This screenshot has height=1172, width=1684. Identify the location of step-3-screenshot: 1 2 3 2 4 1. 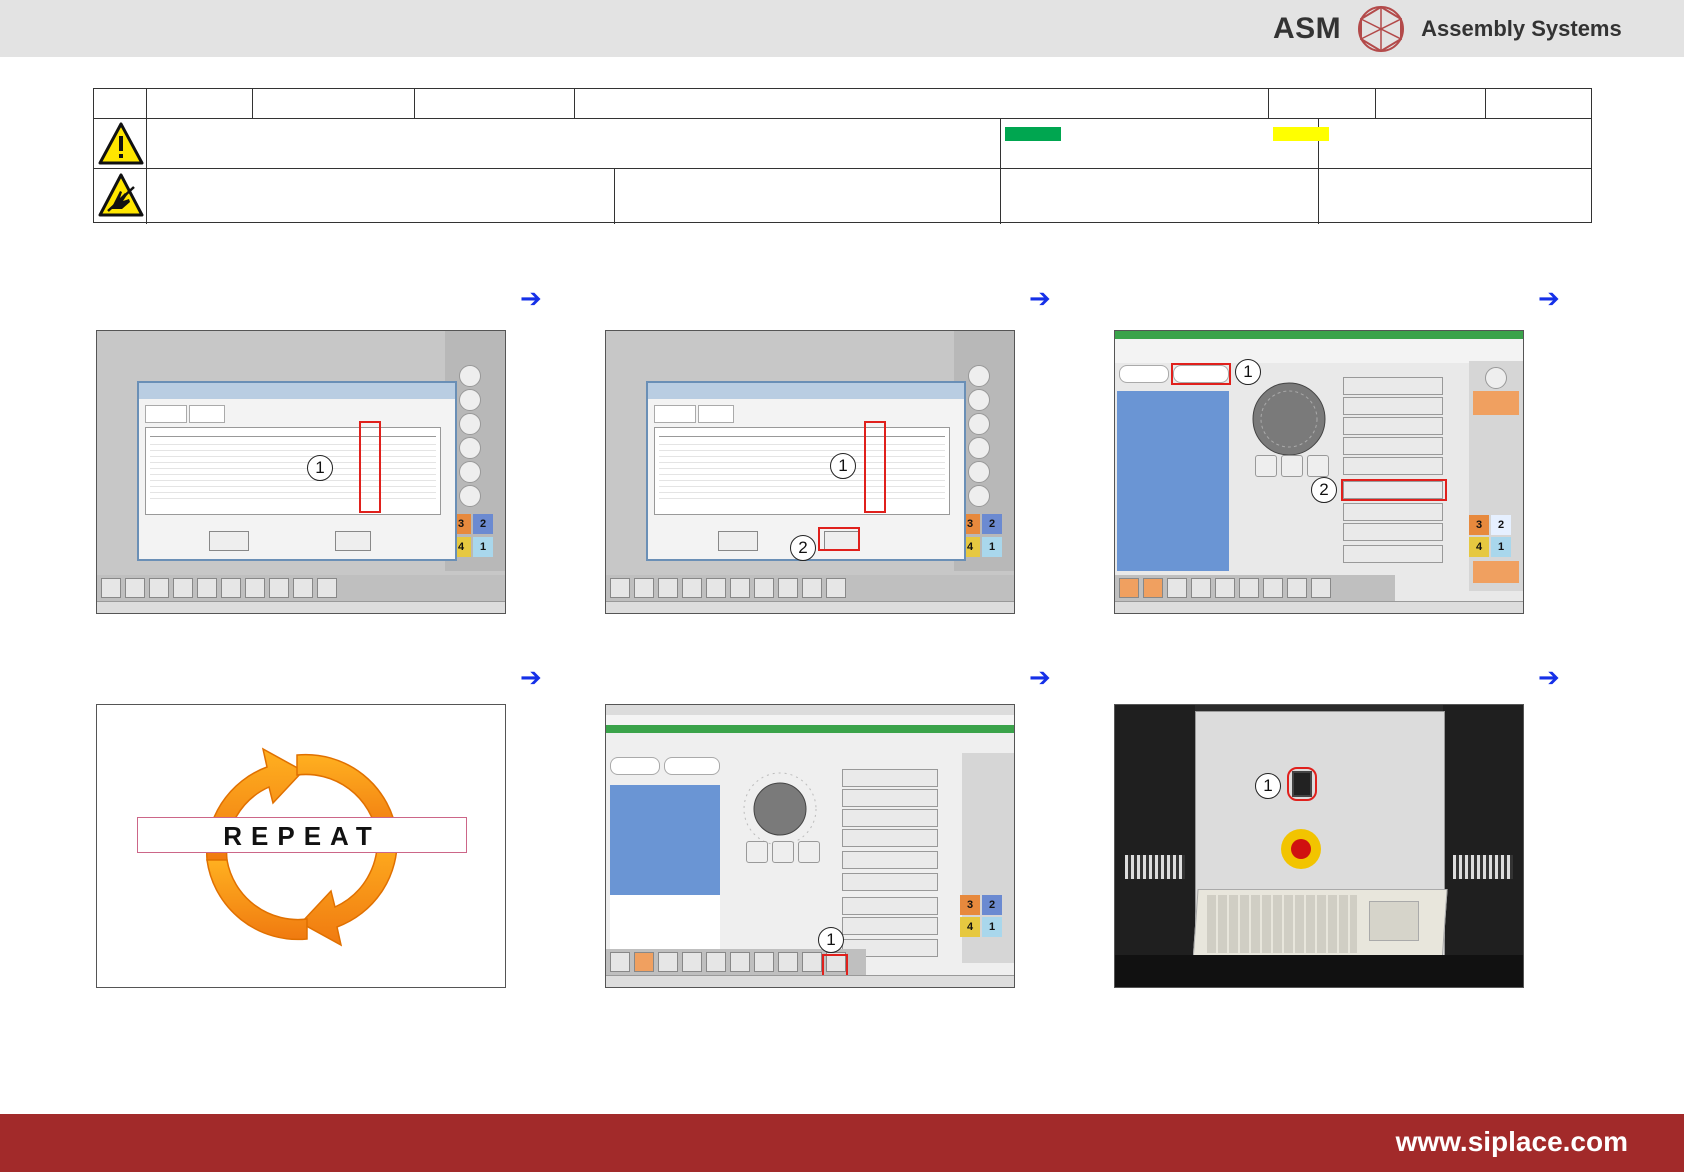
(1319, 472).